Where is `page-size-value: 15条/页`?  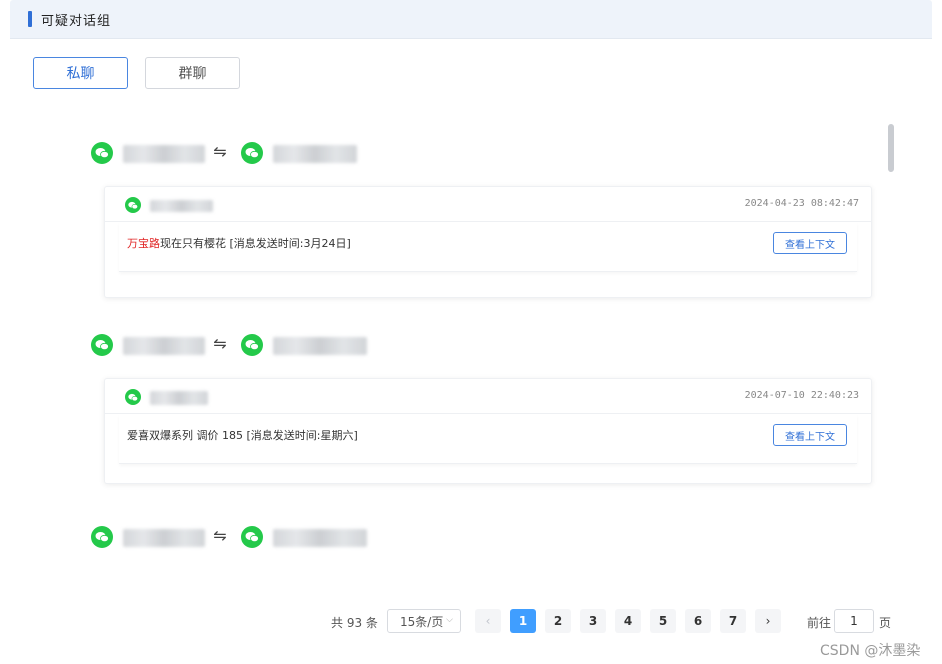
page-size-value: 15条/页 is located at coordinates (422, 621).